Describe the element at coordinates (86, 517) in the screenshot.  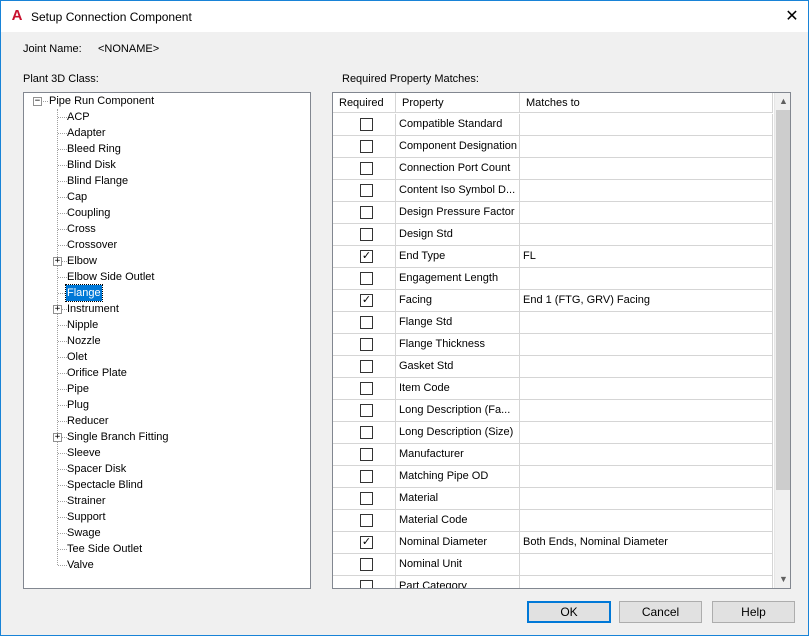
I see `tree-item: Support` at that location.